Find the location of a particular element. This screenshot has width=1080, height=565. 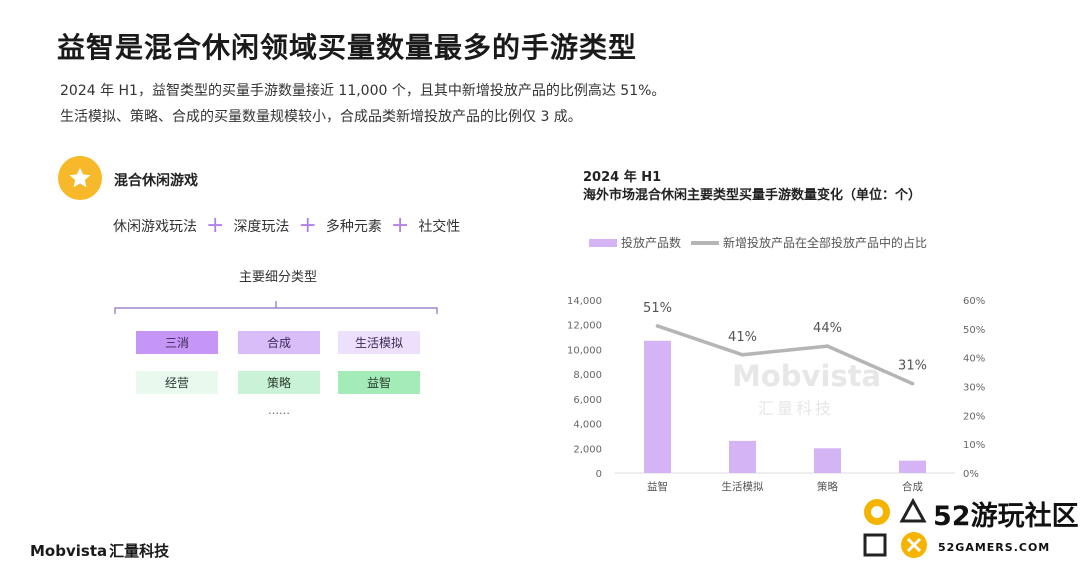

y-right-tick-label: 30% is located at coordinates (974, 388).